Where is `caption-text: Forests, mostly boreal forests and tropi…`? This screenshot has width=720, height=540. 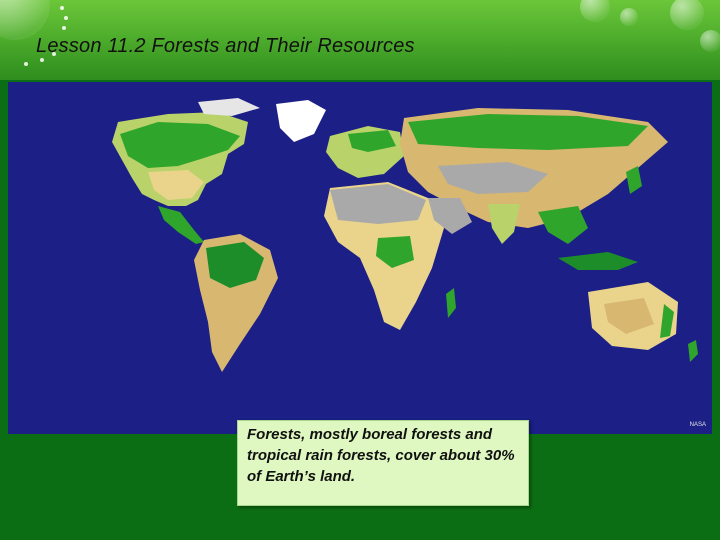 caption-text: Forests, mostly boreal forests and tropi… is located at coordinates (381, 455).